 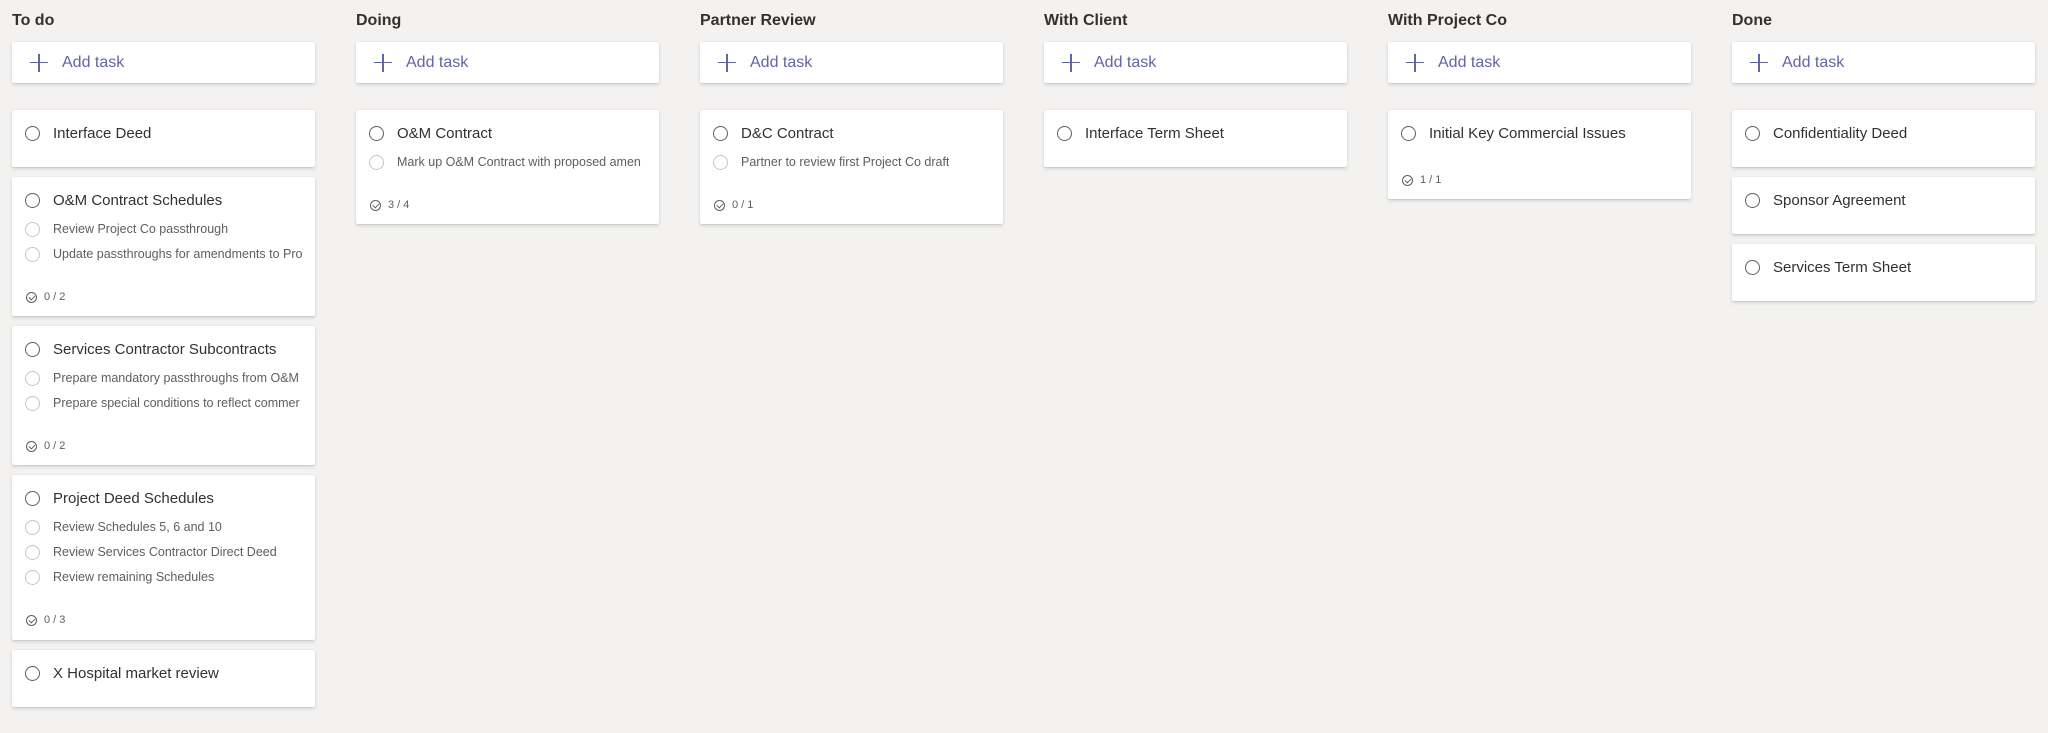 I want to click on task-card: Confidentiality Deed, so click(x=1883, y=138).